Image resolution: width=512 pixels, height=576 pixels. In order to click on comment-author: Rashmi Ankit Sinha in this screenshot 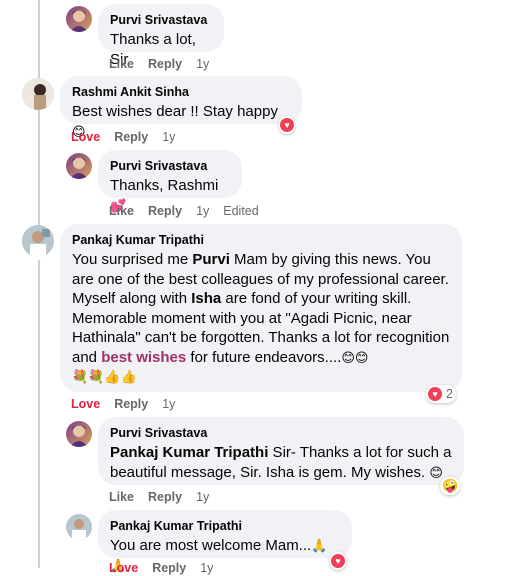, I will do `click(181, 92)`.